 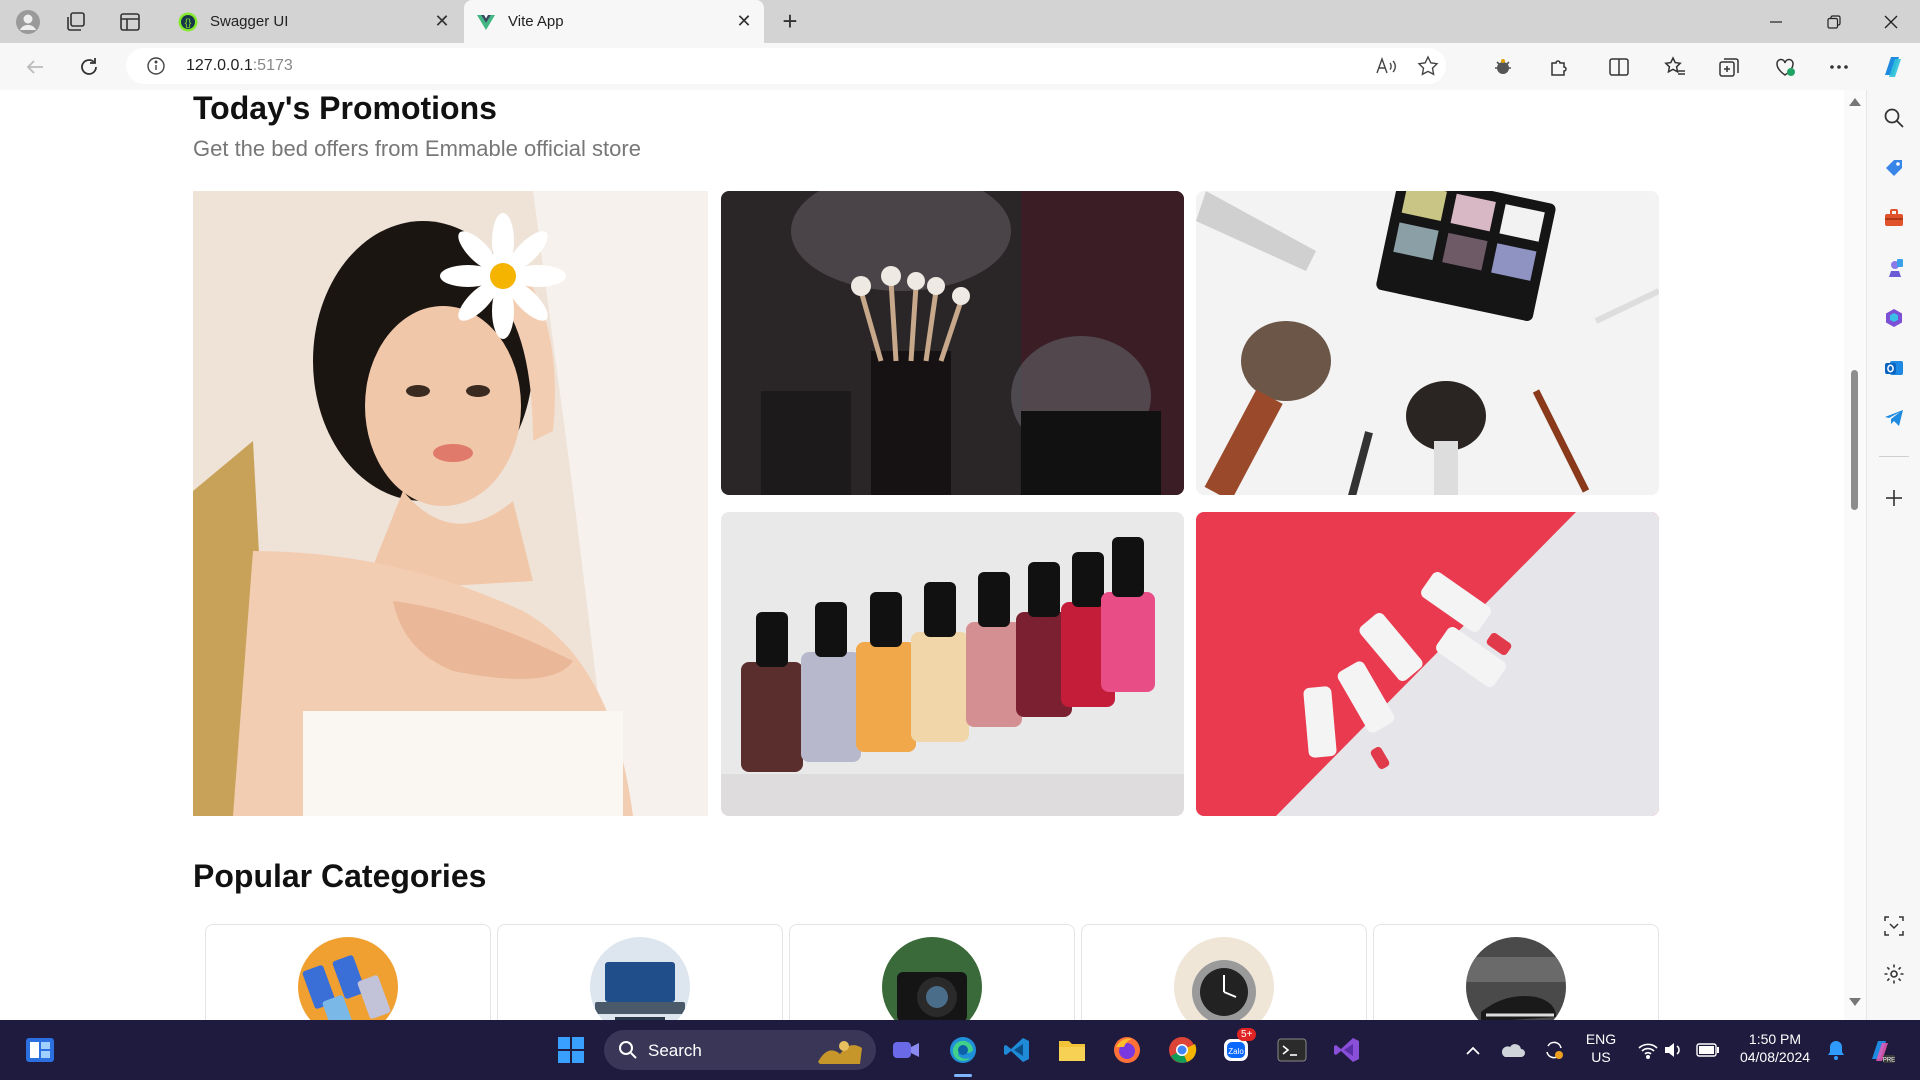 I want to click on categories-title: Popular Categories, so click(x=340, y=876).